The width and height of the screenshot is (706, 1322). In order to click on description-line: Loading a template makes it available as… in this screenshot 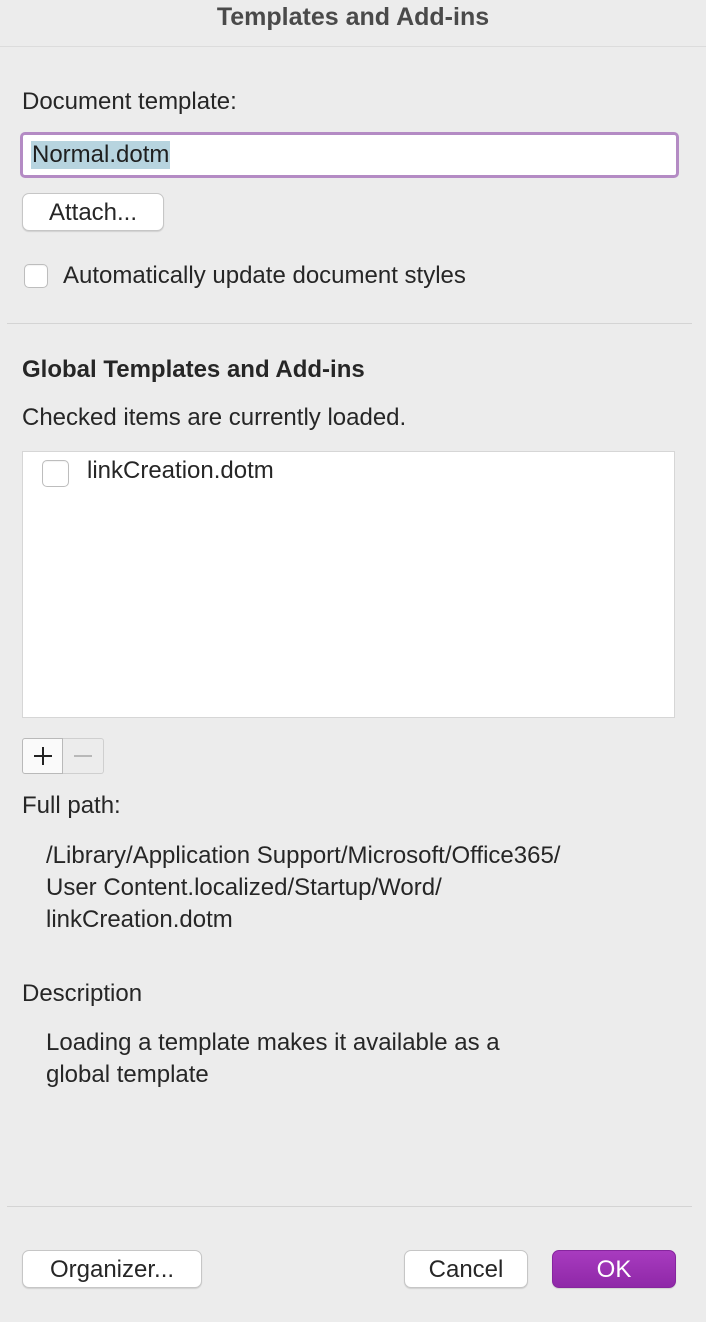, I will do `click(273, 1042)`.